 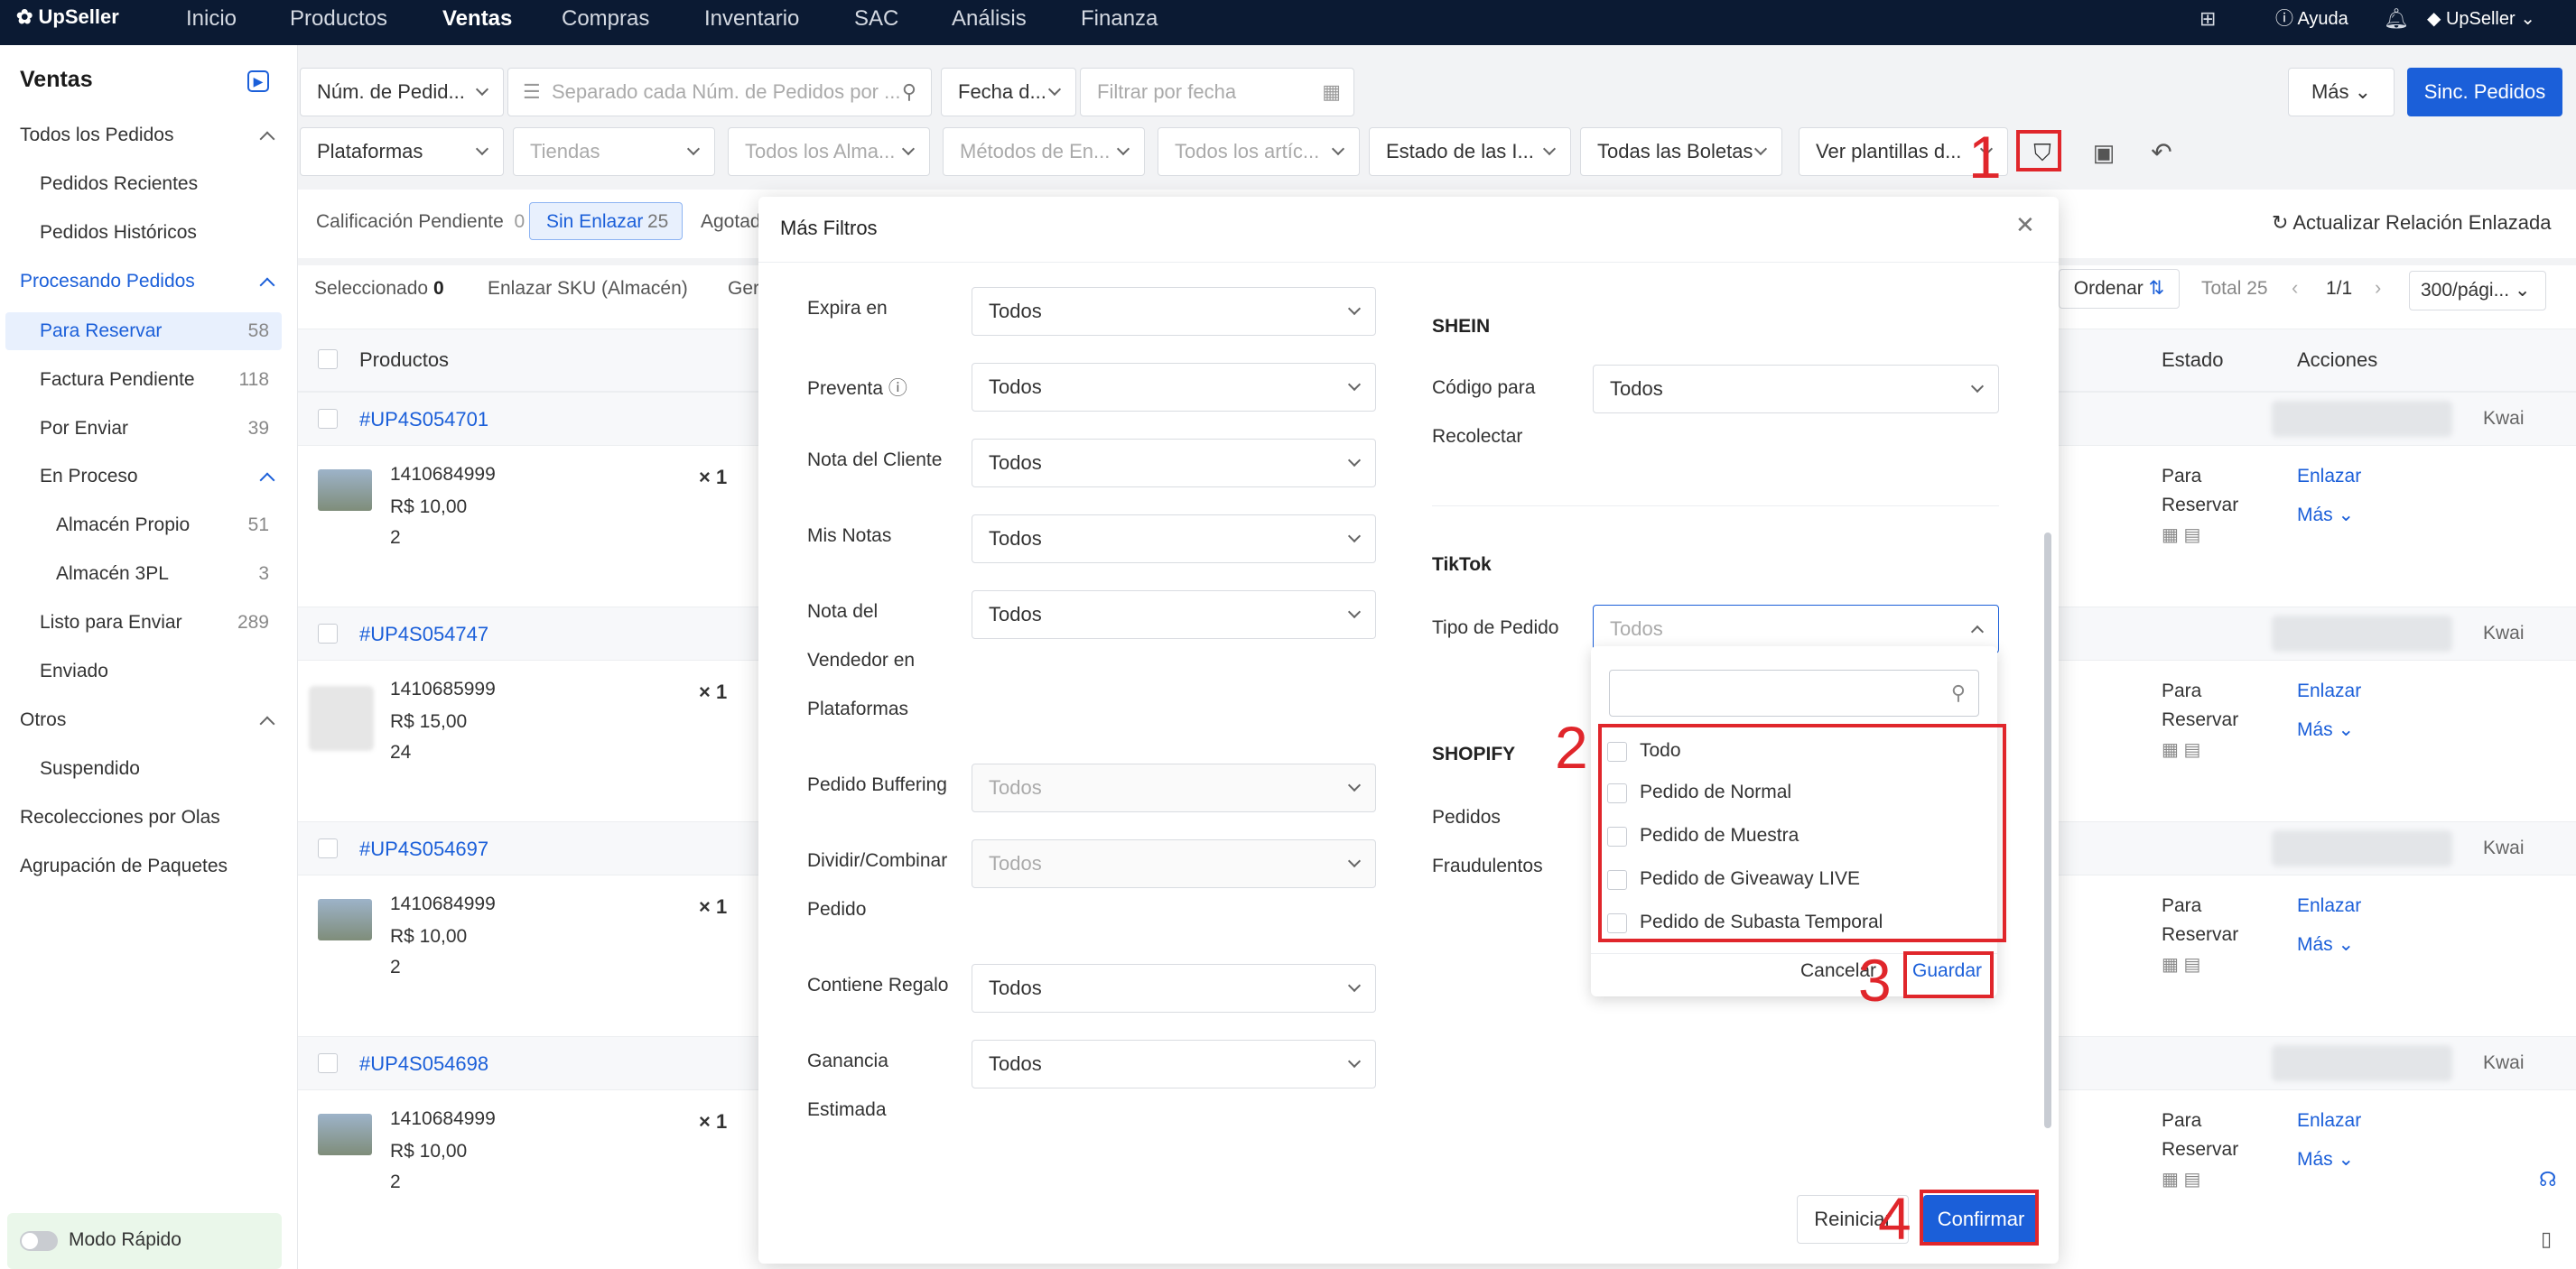 I want to click on sidebar-item-3pl: Almacén 3PL, so click(x=112, y=574).